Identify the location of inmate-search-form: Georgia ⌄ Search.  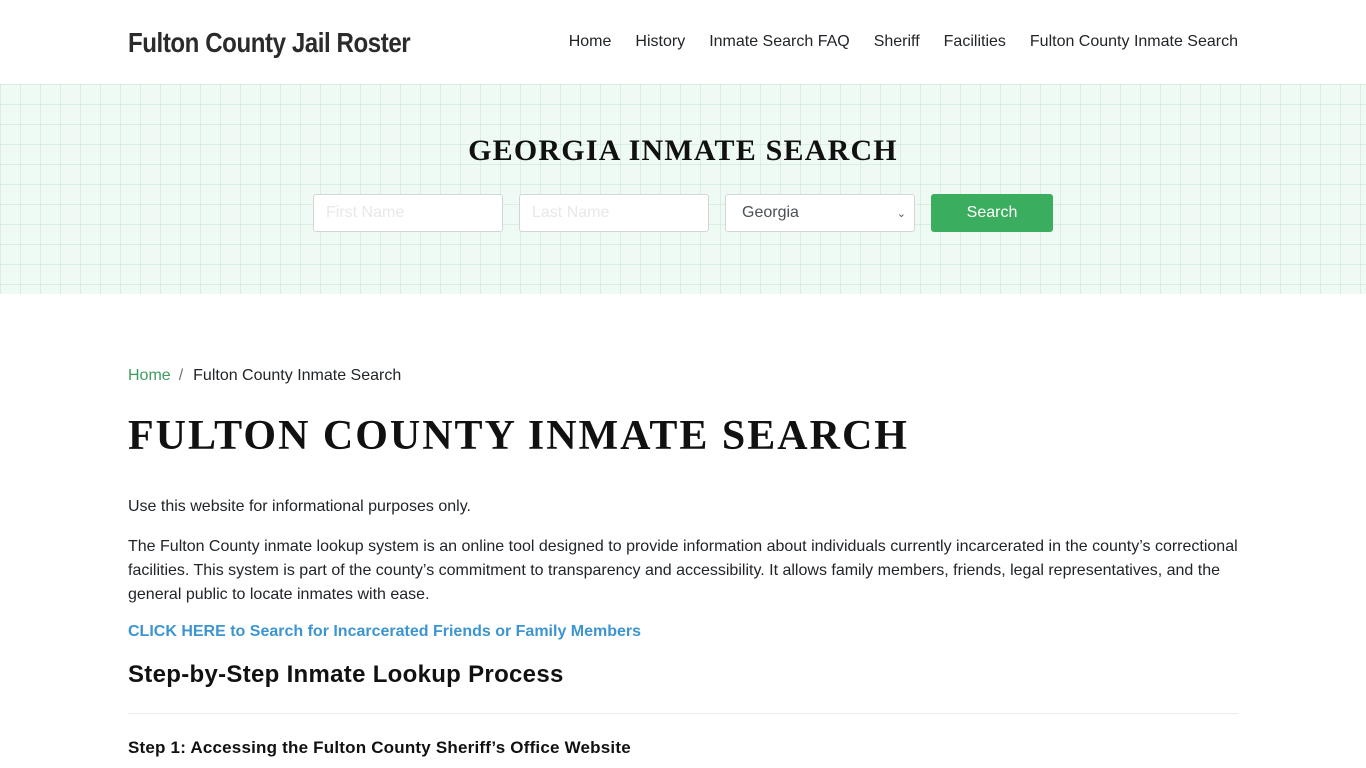
(683, 213).